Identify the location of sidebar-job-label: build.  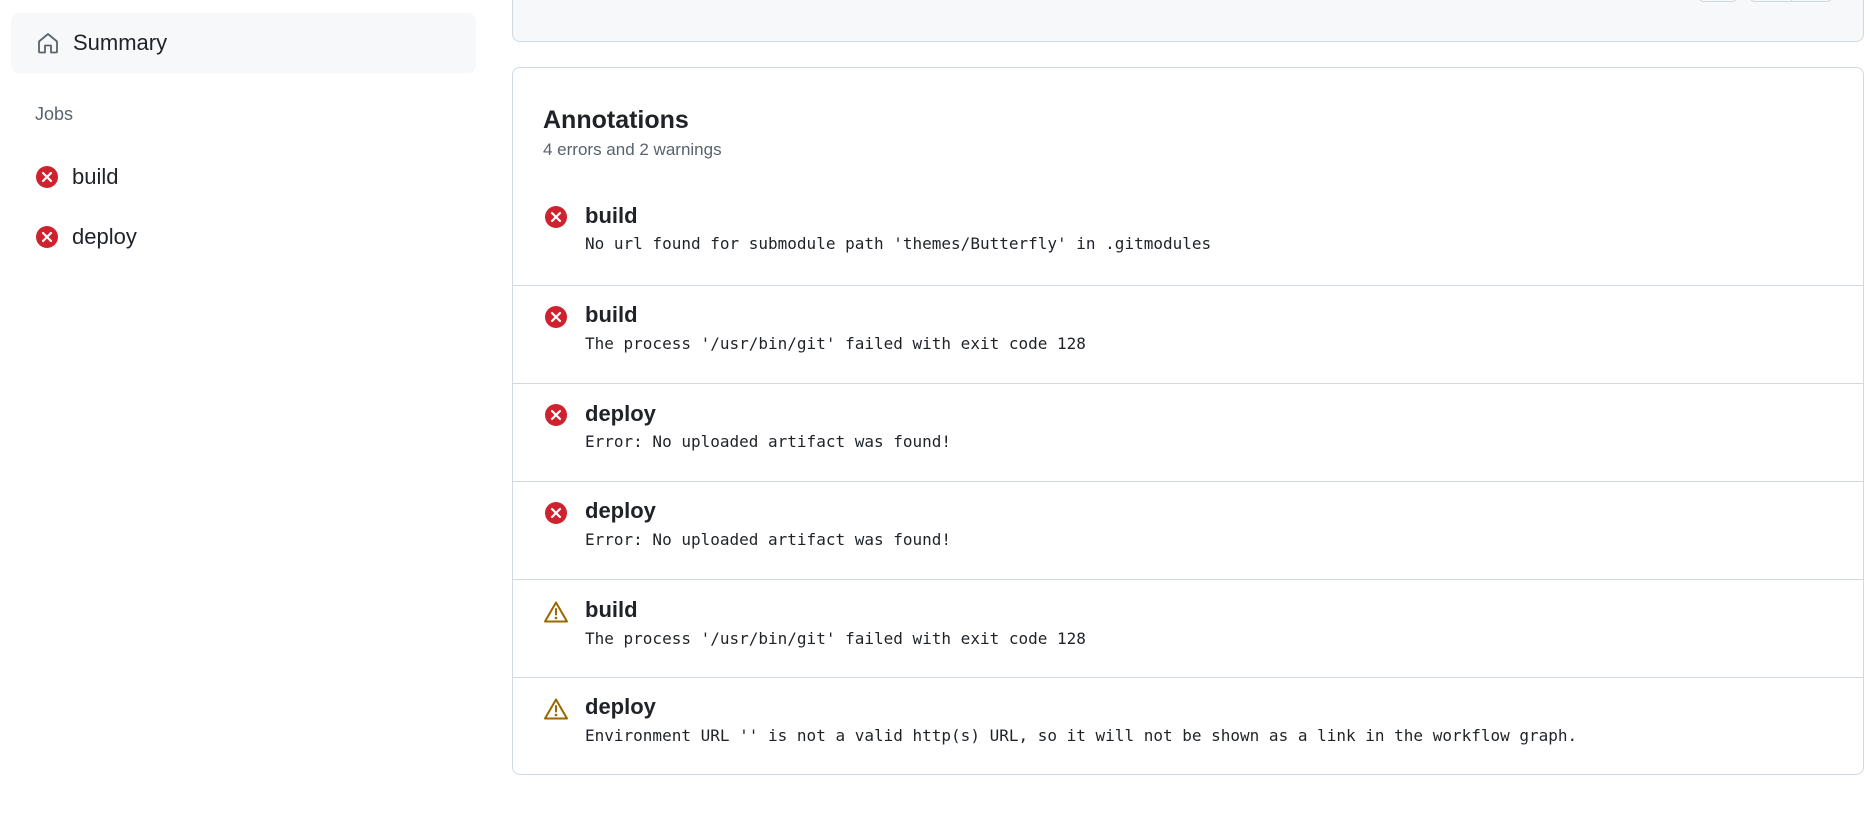
(95, 176).